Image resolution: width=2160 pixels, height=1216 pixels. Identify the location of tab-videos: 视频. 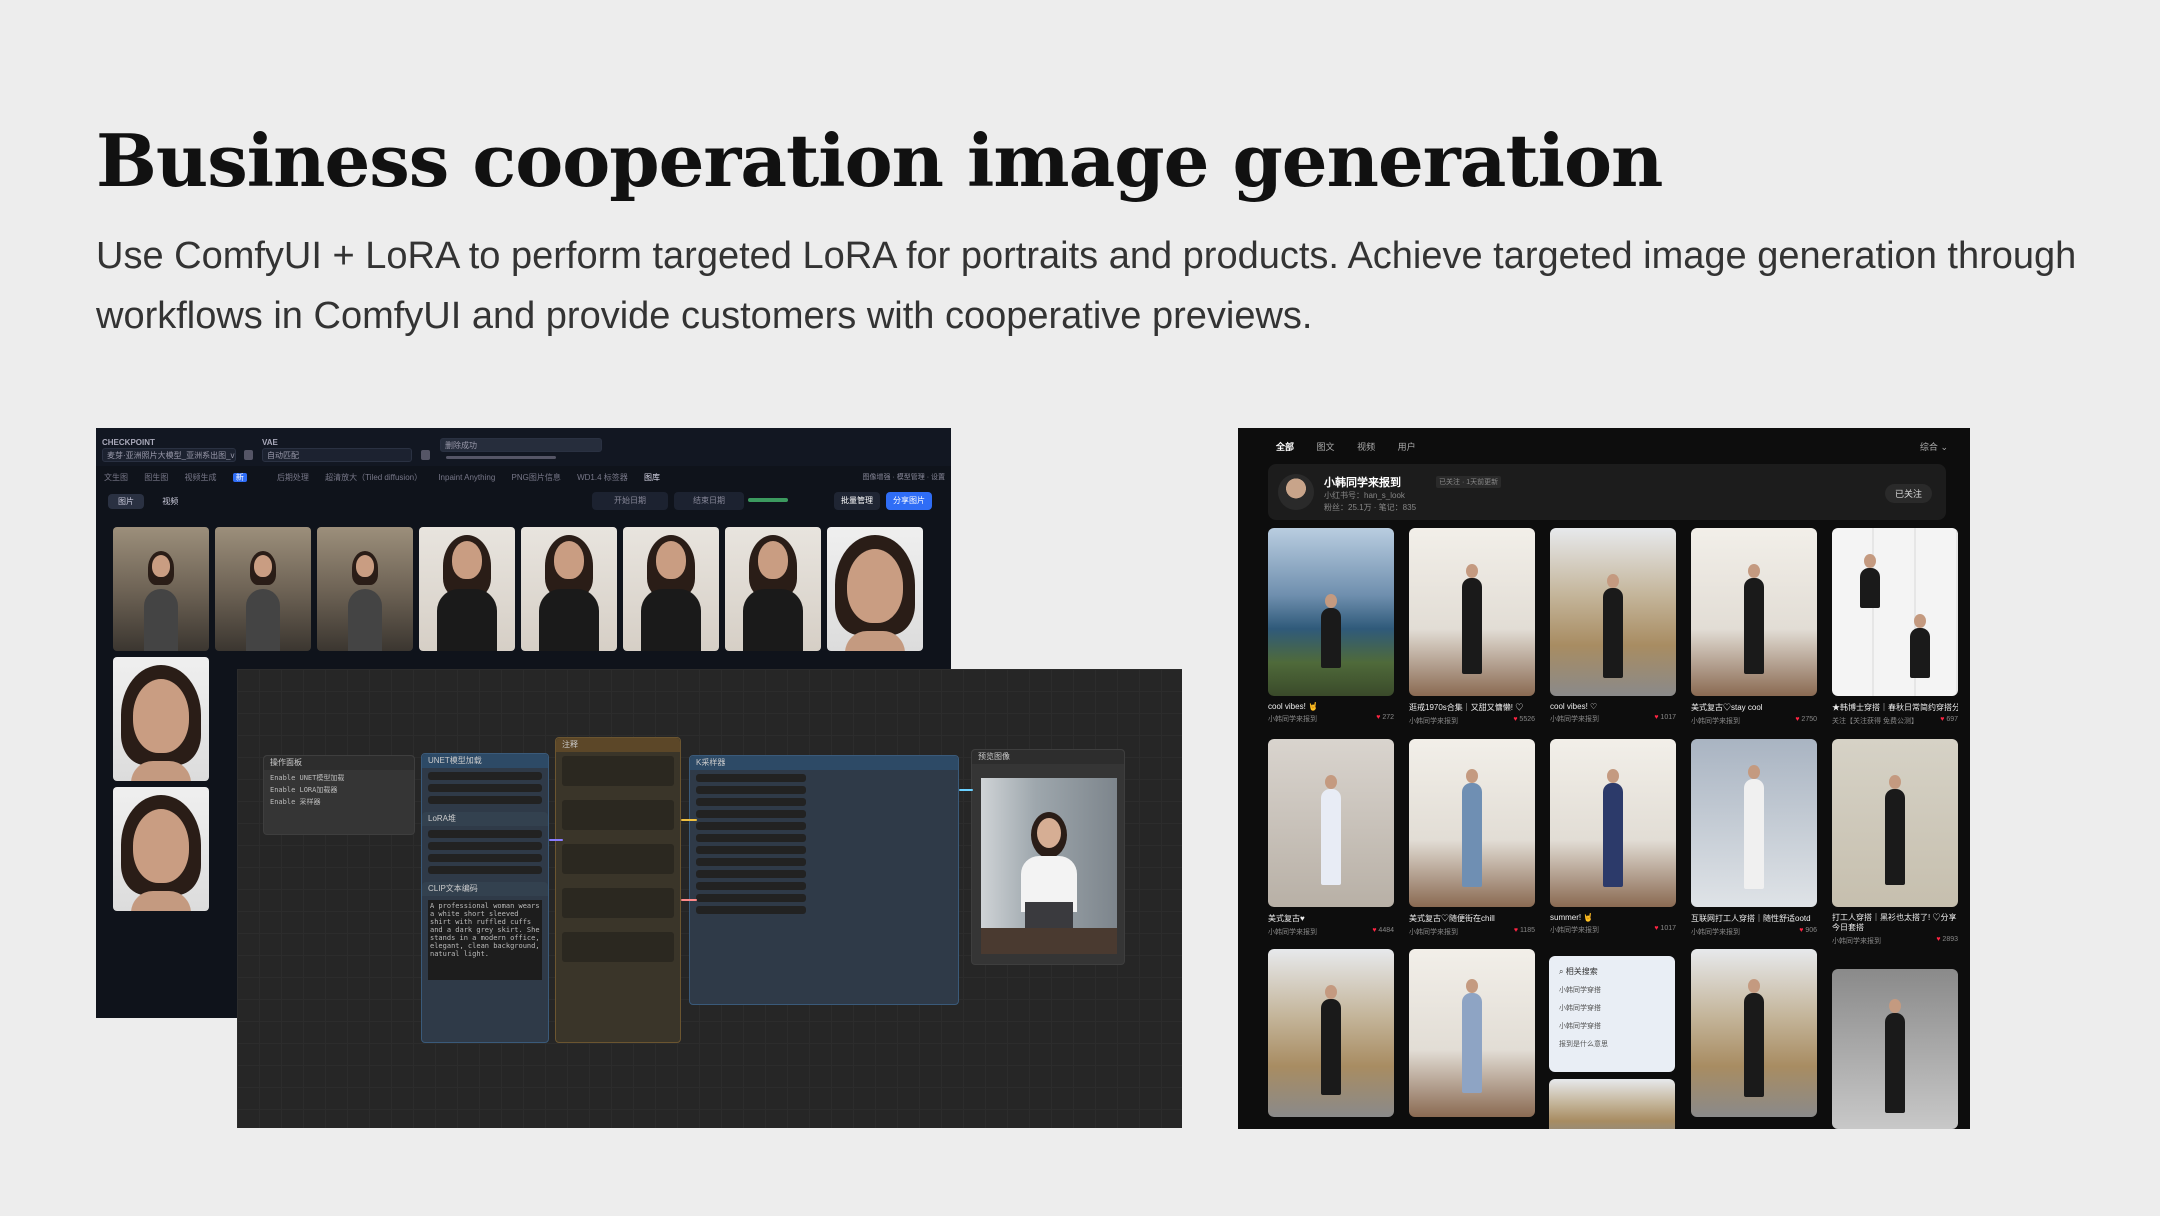
(1366, 447).